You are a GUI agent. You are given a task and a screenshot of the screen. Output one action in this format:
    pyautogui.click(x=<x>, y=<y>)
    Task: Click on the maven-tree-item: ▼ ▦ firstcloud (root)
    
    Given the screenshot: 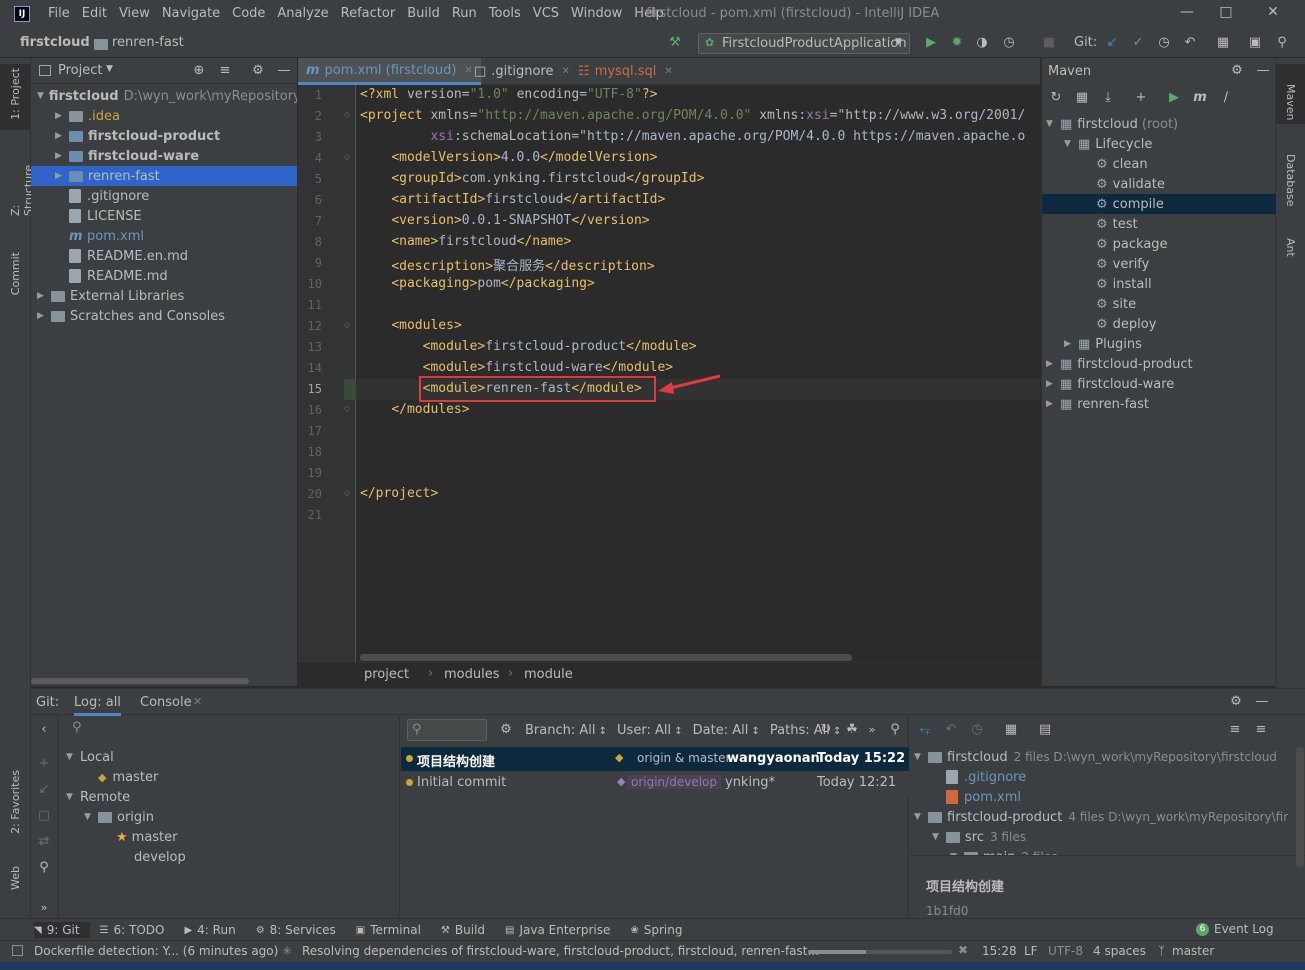 What is the action you would take?
    pyautogui.click(x=1159, y=124)
    